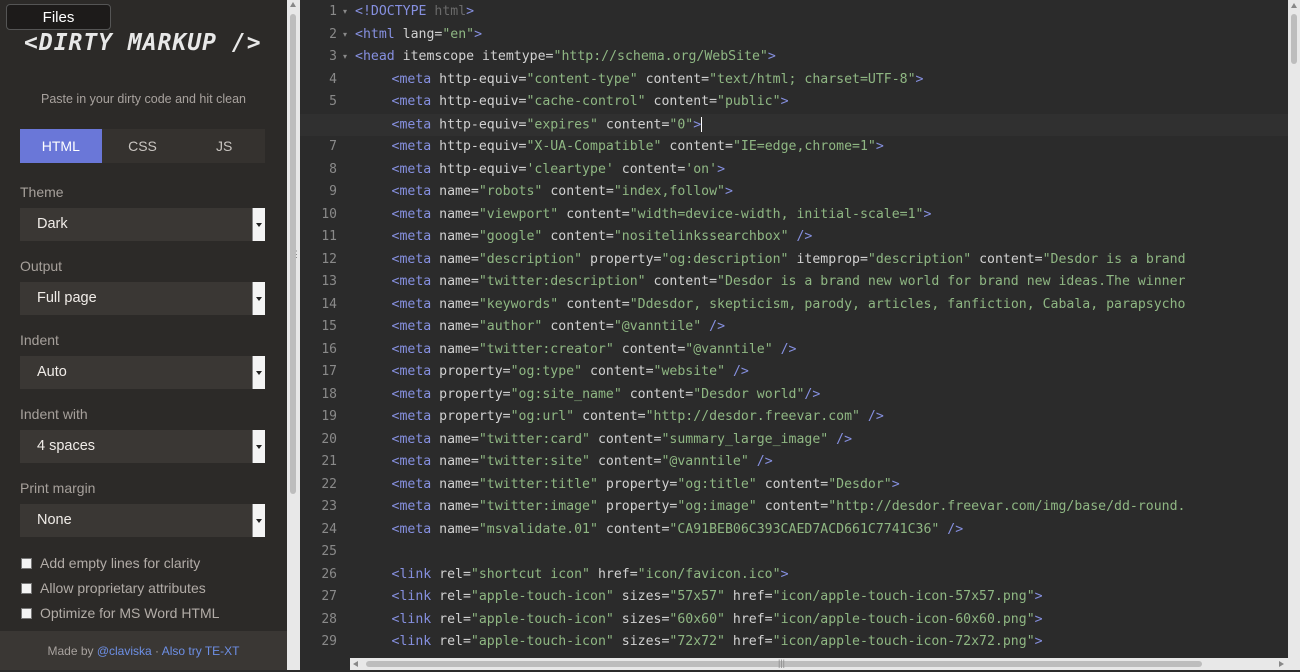 This screenshot has height=672, width=1300. What do you see at coordinates (294, 335) in the screenshot?
I see `sidebar-scrollbar: ⋮` at bounding box center [294, 335].